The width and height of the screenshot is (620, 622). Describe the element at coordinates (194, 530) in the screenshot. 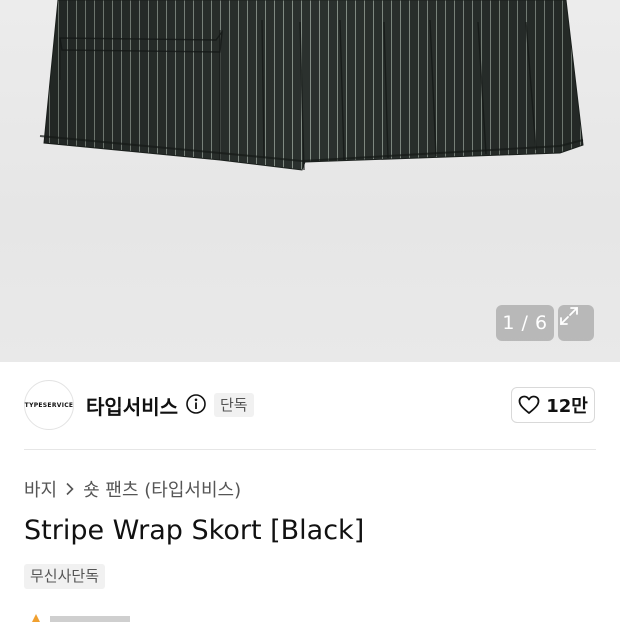

I see `product-title: Stripe Wrap Skort [Black]` at that location.